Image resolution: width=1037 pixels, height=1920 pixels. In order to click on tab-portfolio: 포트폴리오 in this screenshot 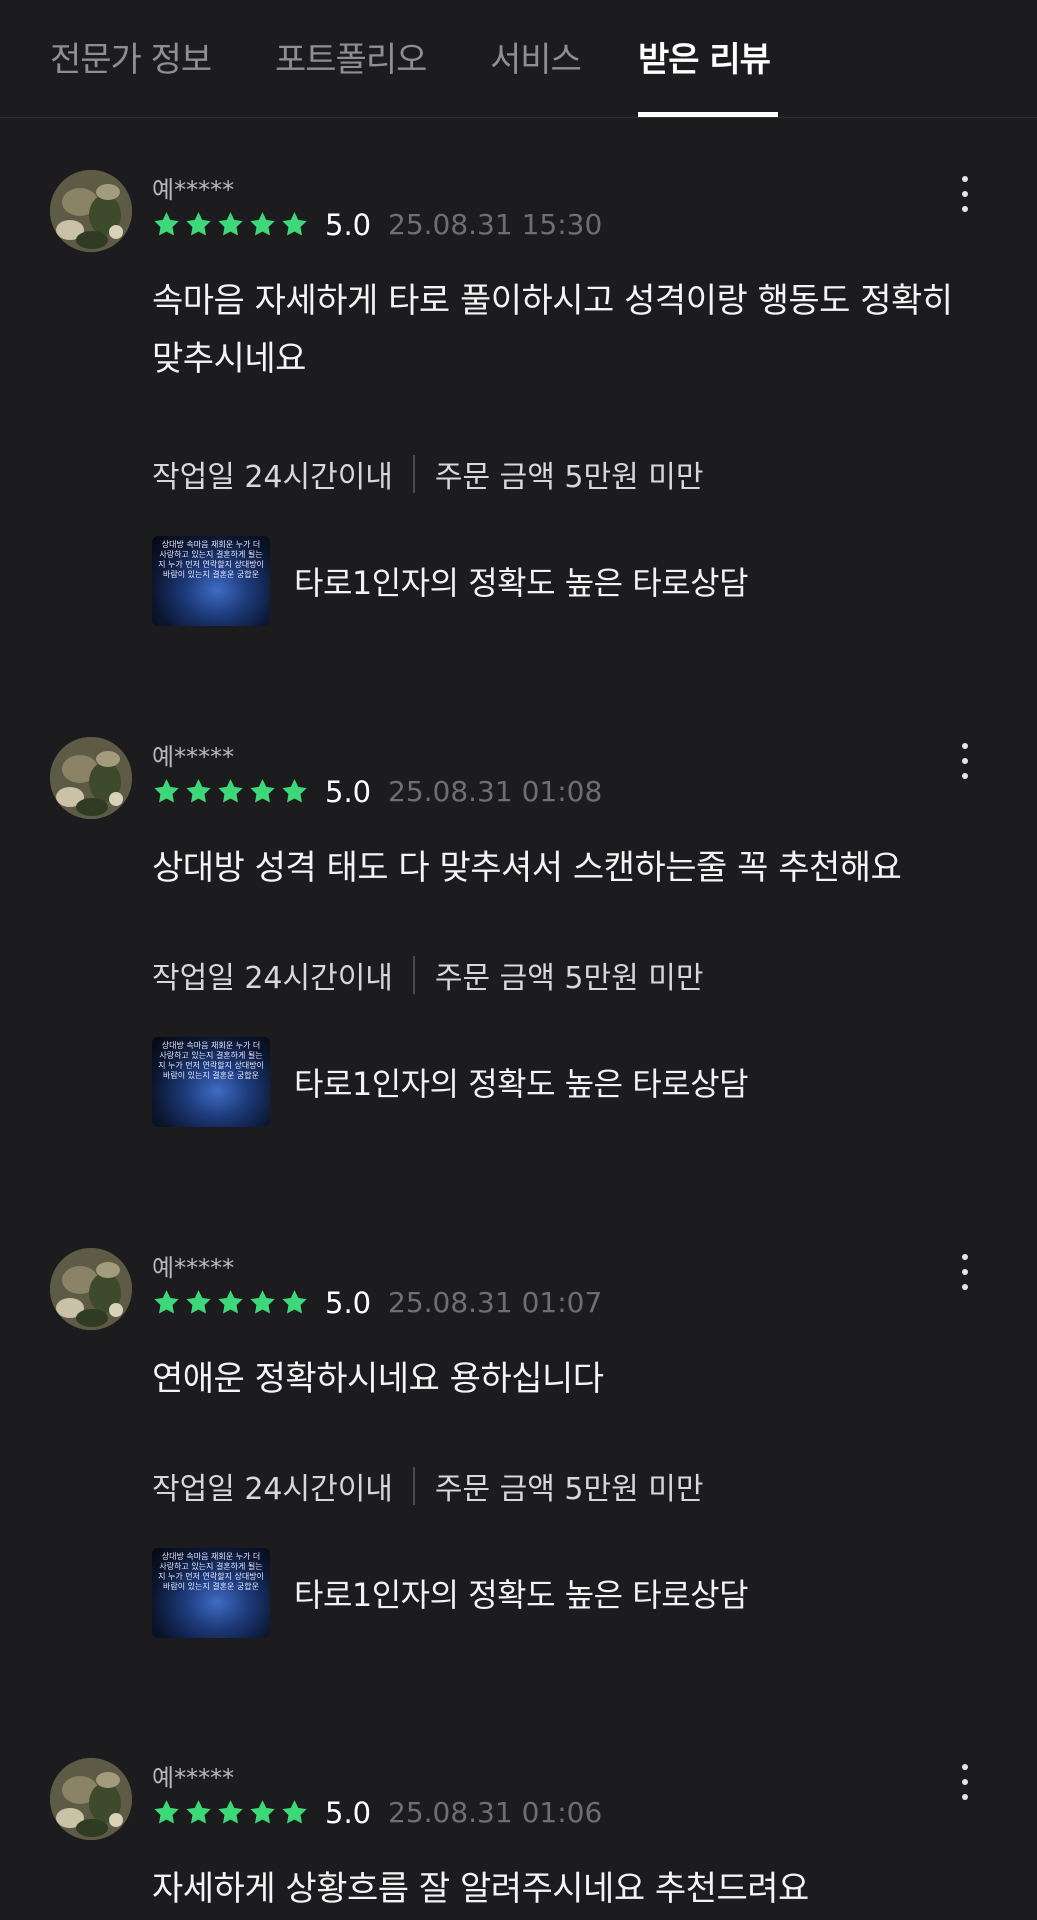, I will do `click(351, 56)`.